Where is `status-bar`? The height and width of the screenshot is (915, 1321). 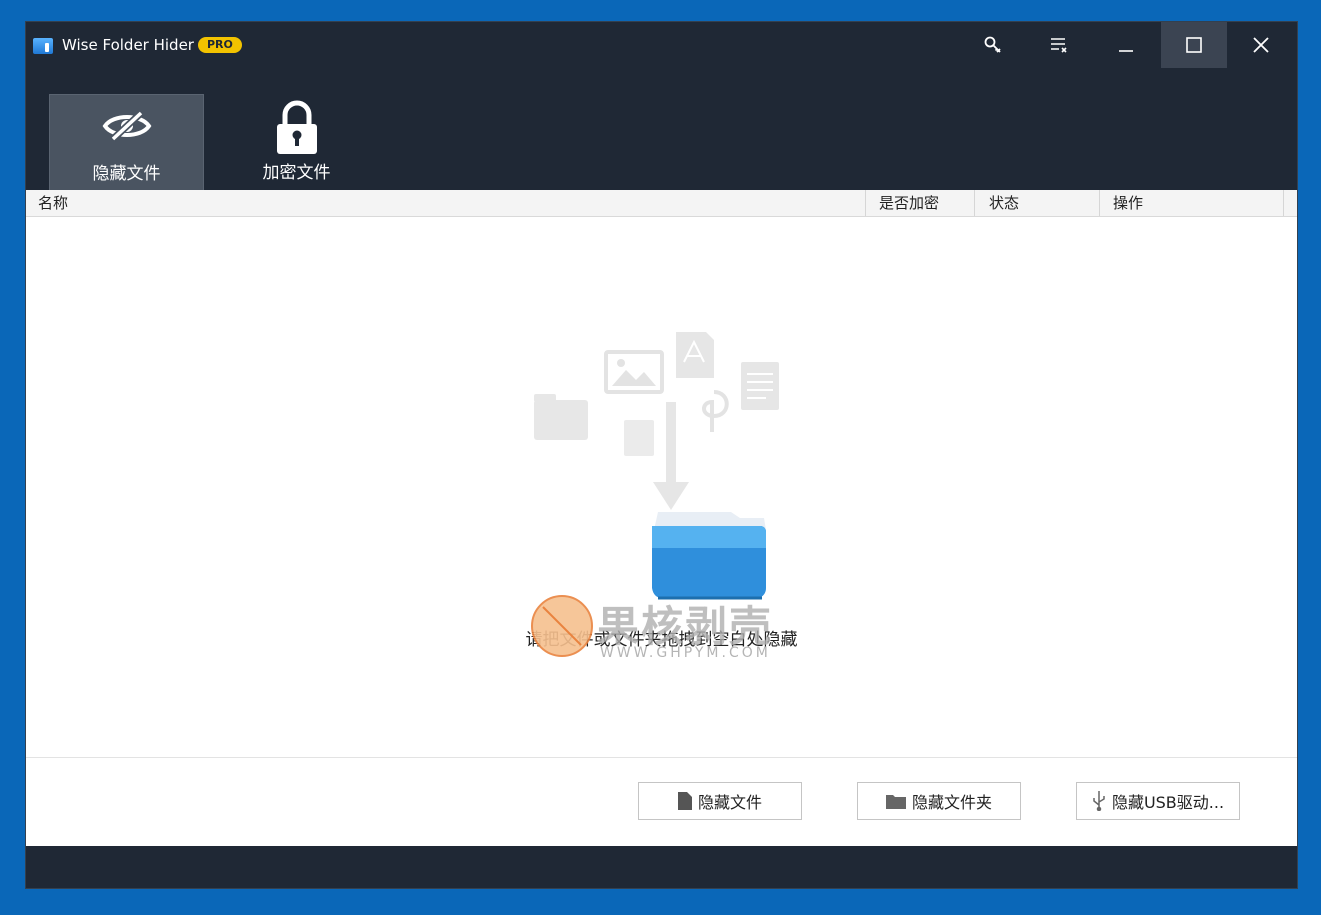
status-bar is located at coordinates (661, 867).